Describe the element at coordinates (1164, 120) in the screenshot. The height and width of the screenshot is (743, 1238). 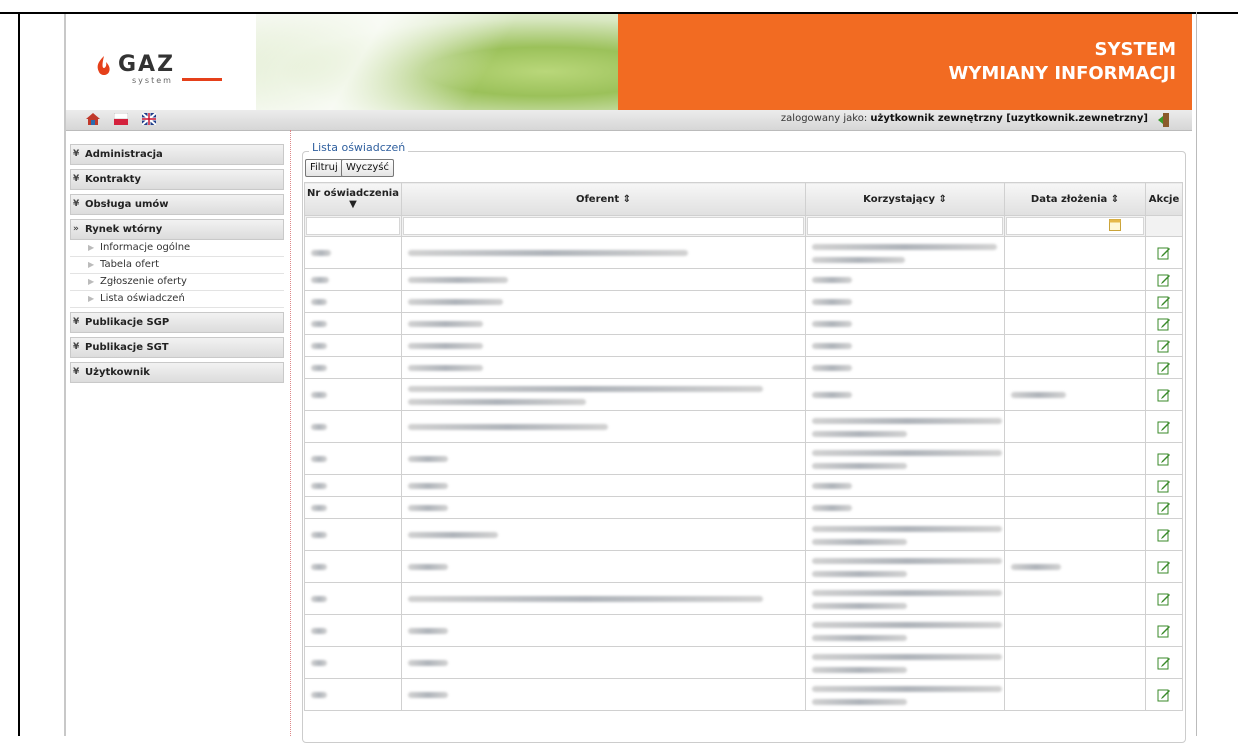
I see `logout-icon` at that location.